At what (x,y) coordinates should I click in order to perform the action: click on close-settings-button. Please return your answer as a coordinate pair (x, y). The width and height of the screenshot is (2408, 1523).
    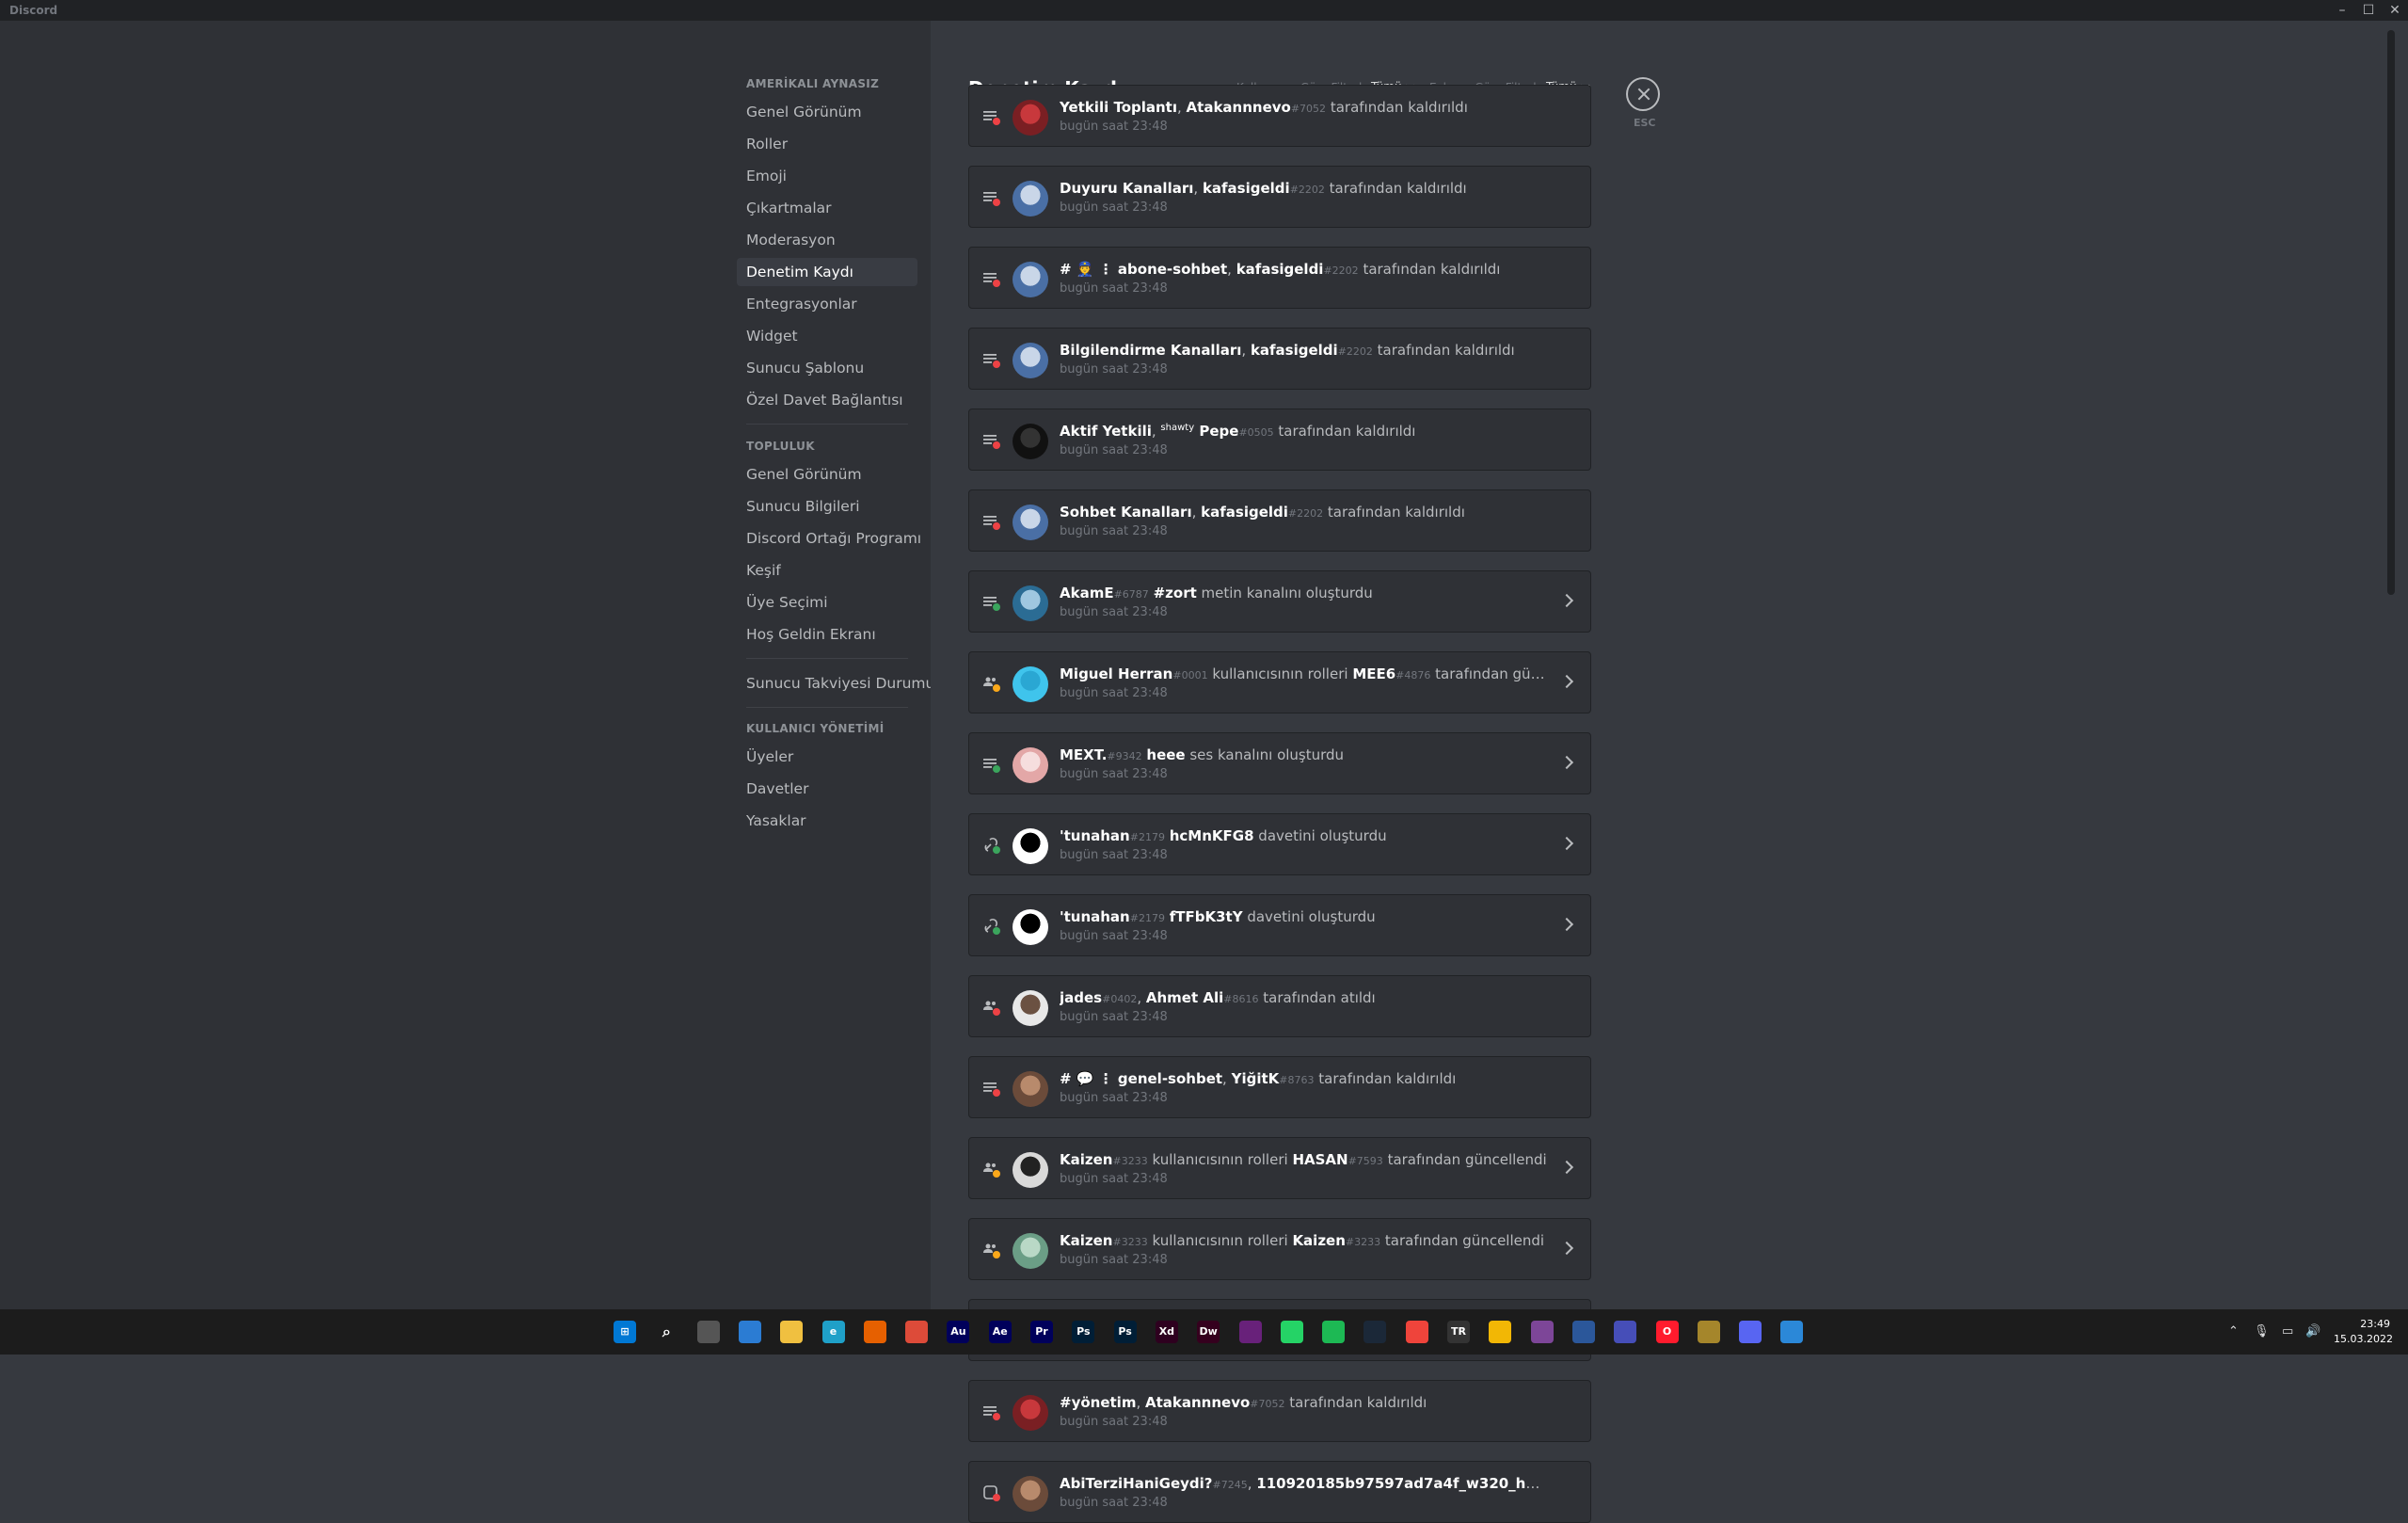
    Looking at the image, I should click on (1643, 94).